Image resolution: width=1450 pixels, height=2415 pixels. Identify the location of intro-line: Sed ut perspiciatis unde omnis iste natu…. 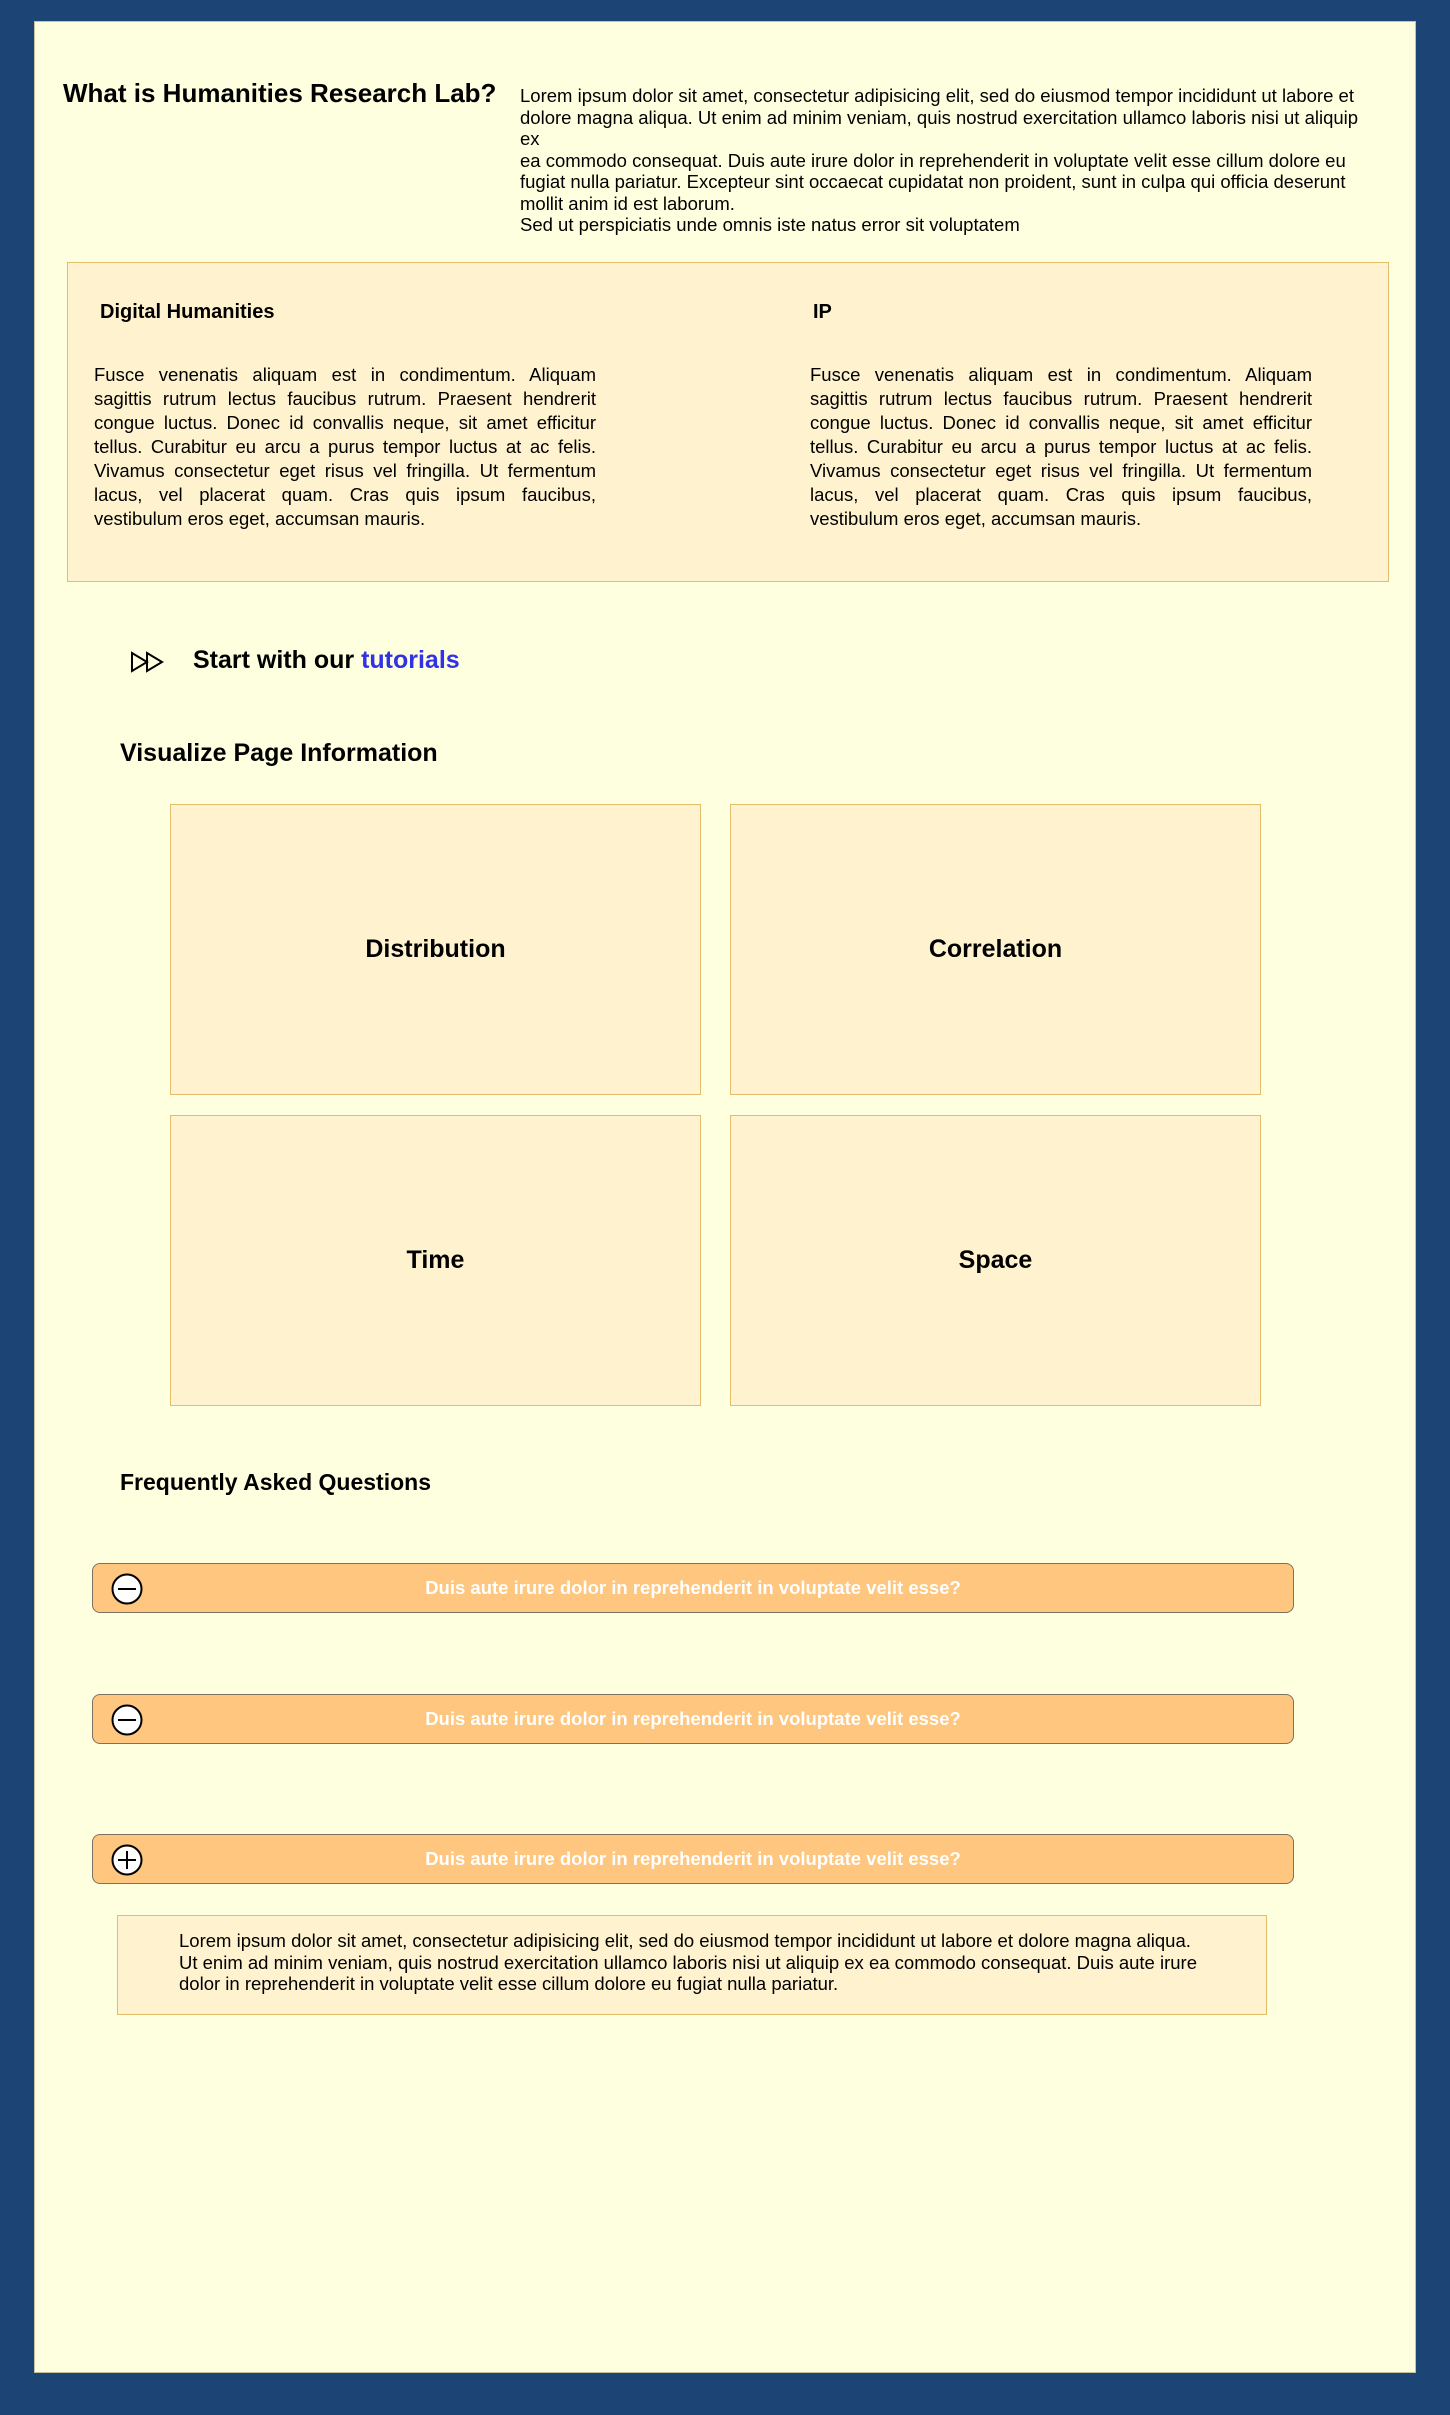
(770, 224).